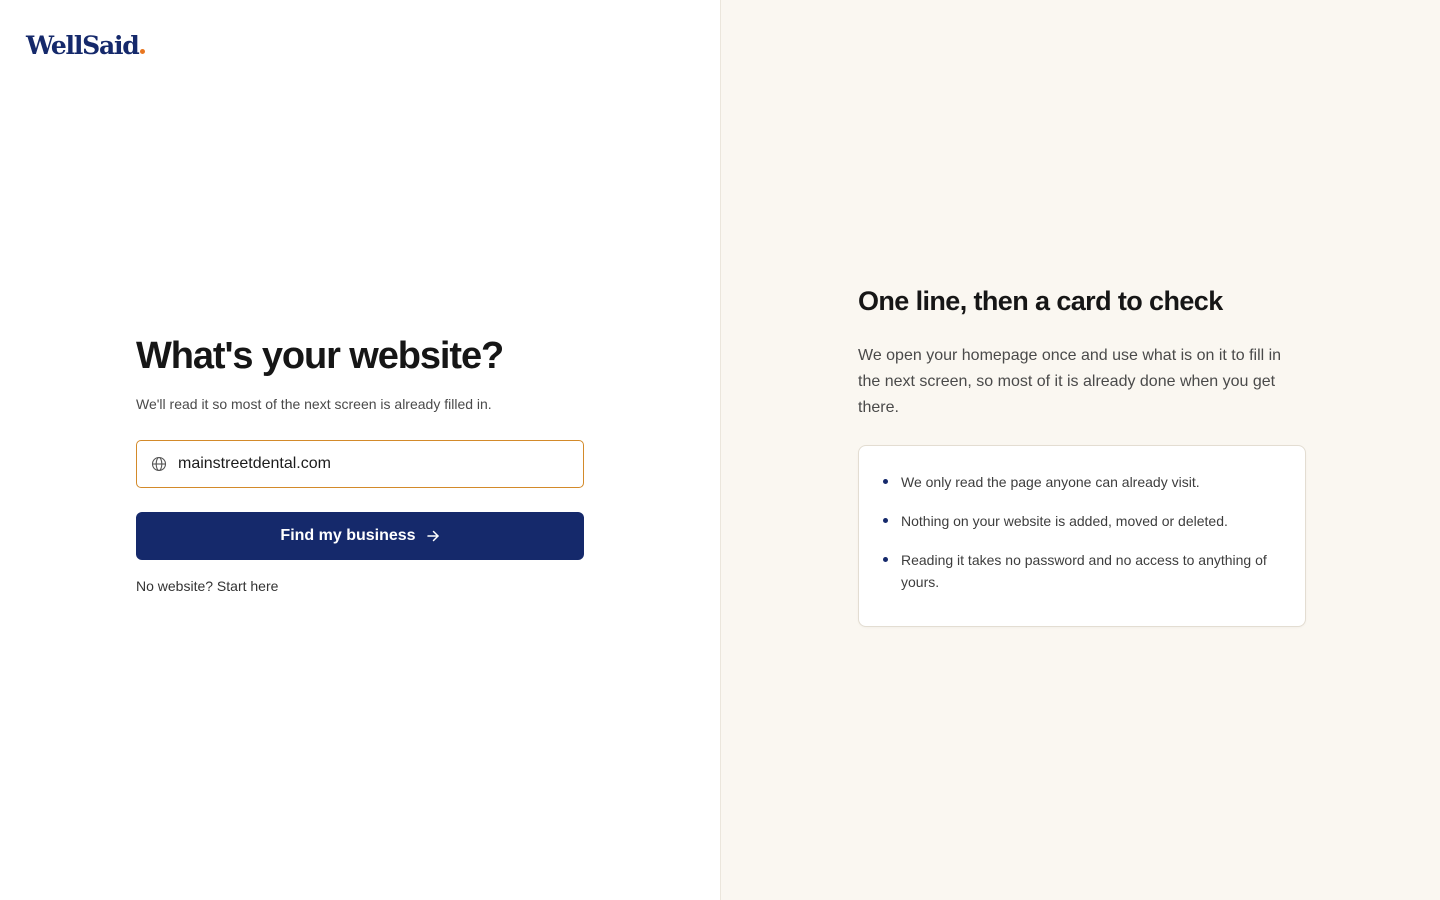 Image resolution: width=1440 pixels, height=900 pixels. What do you see at coordinates (142, 51) in the screenshot?
I see `logo-dot` at bounding box center [142, 51].